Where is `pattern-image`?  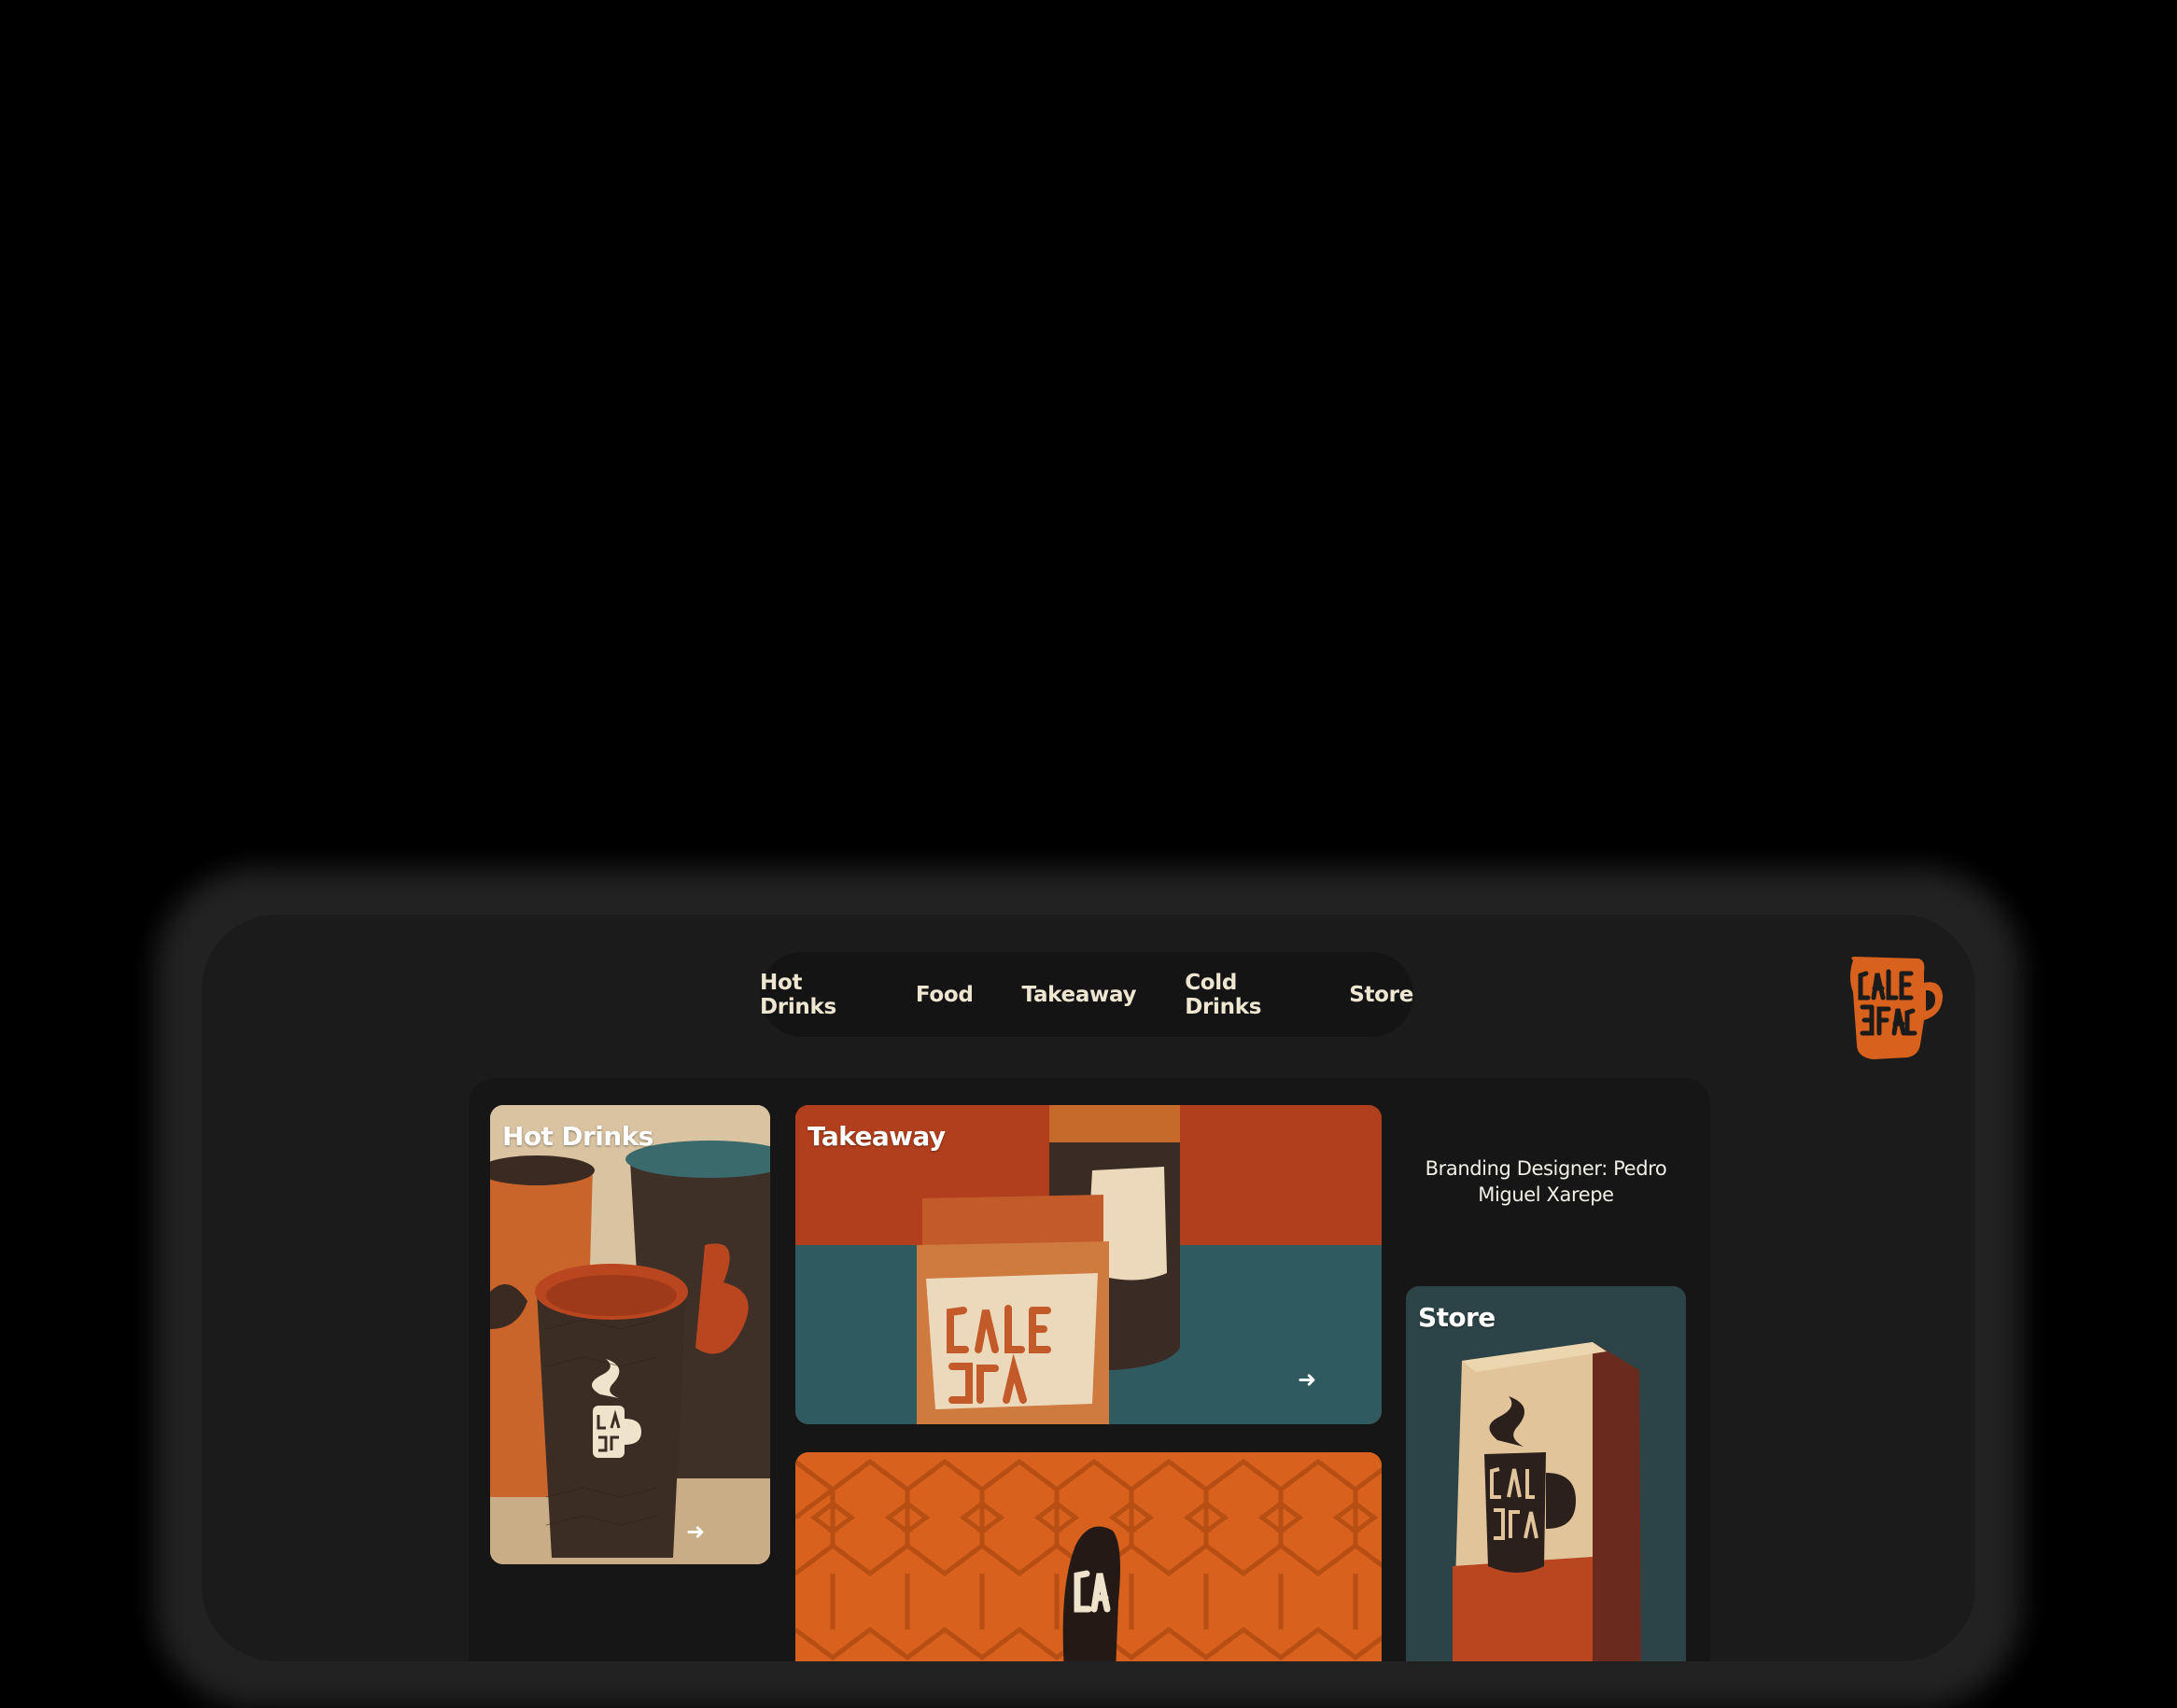
pattern-image is located at coordinates (1088, 1556).